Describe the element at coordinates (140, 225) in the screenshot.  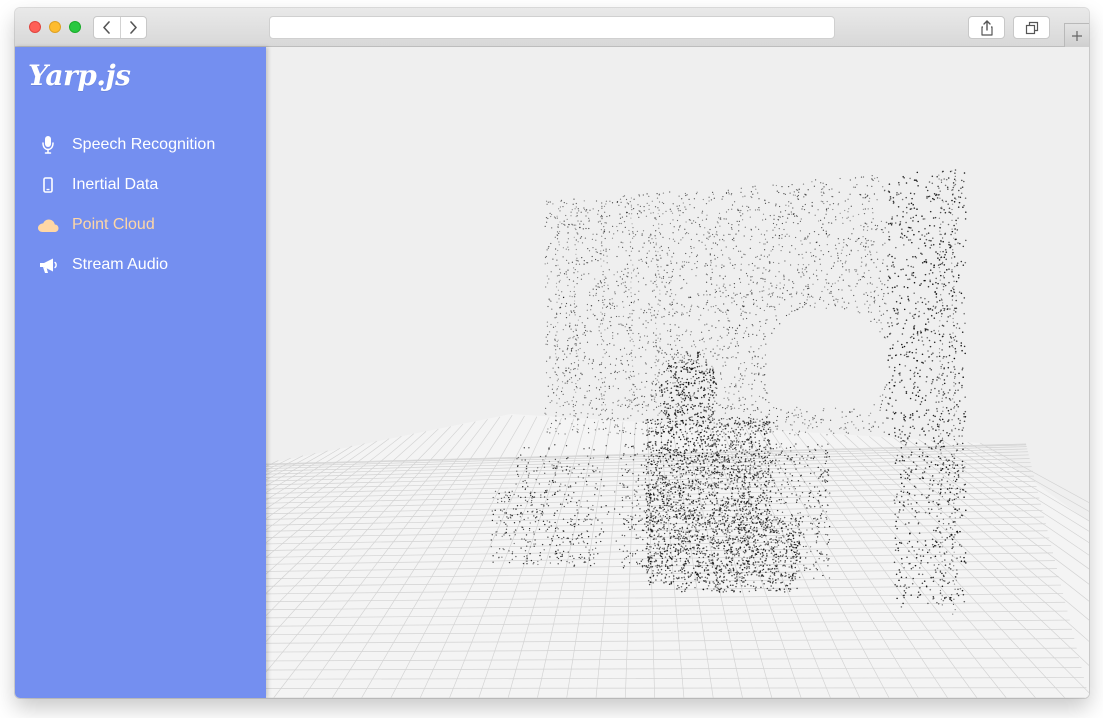
I see `sidebar-item-point-cloud: Point Cloud` at that location.